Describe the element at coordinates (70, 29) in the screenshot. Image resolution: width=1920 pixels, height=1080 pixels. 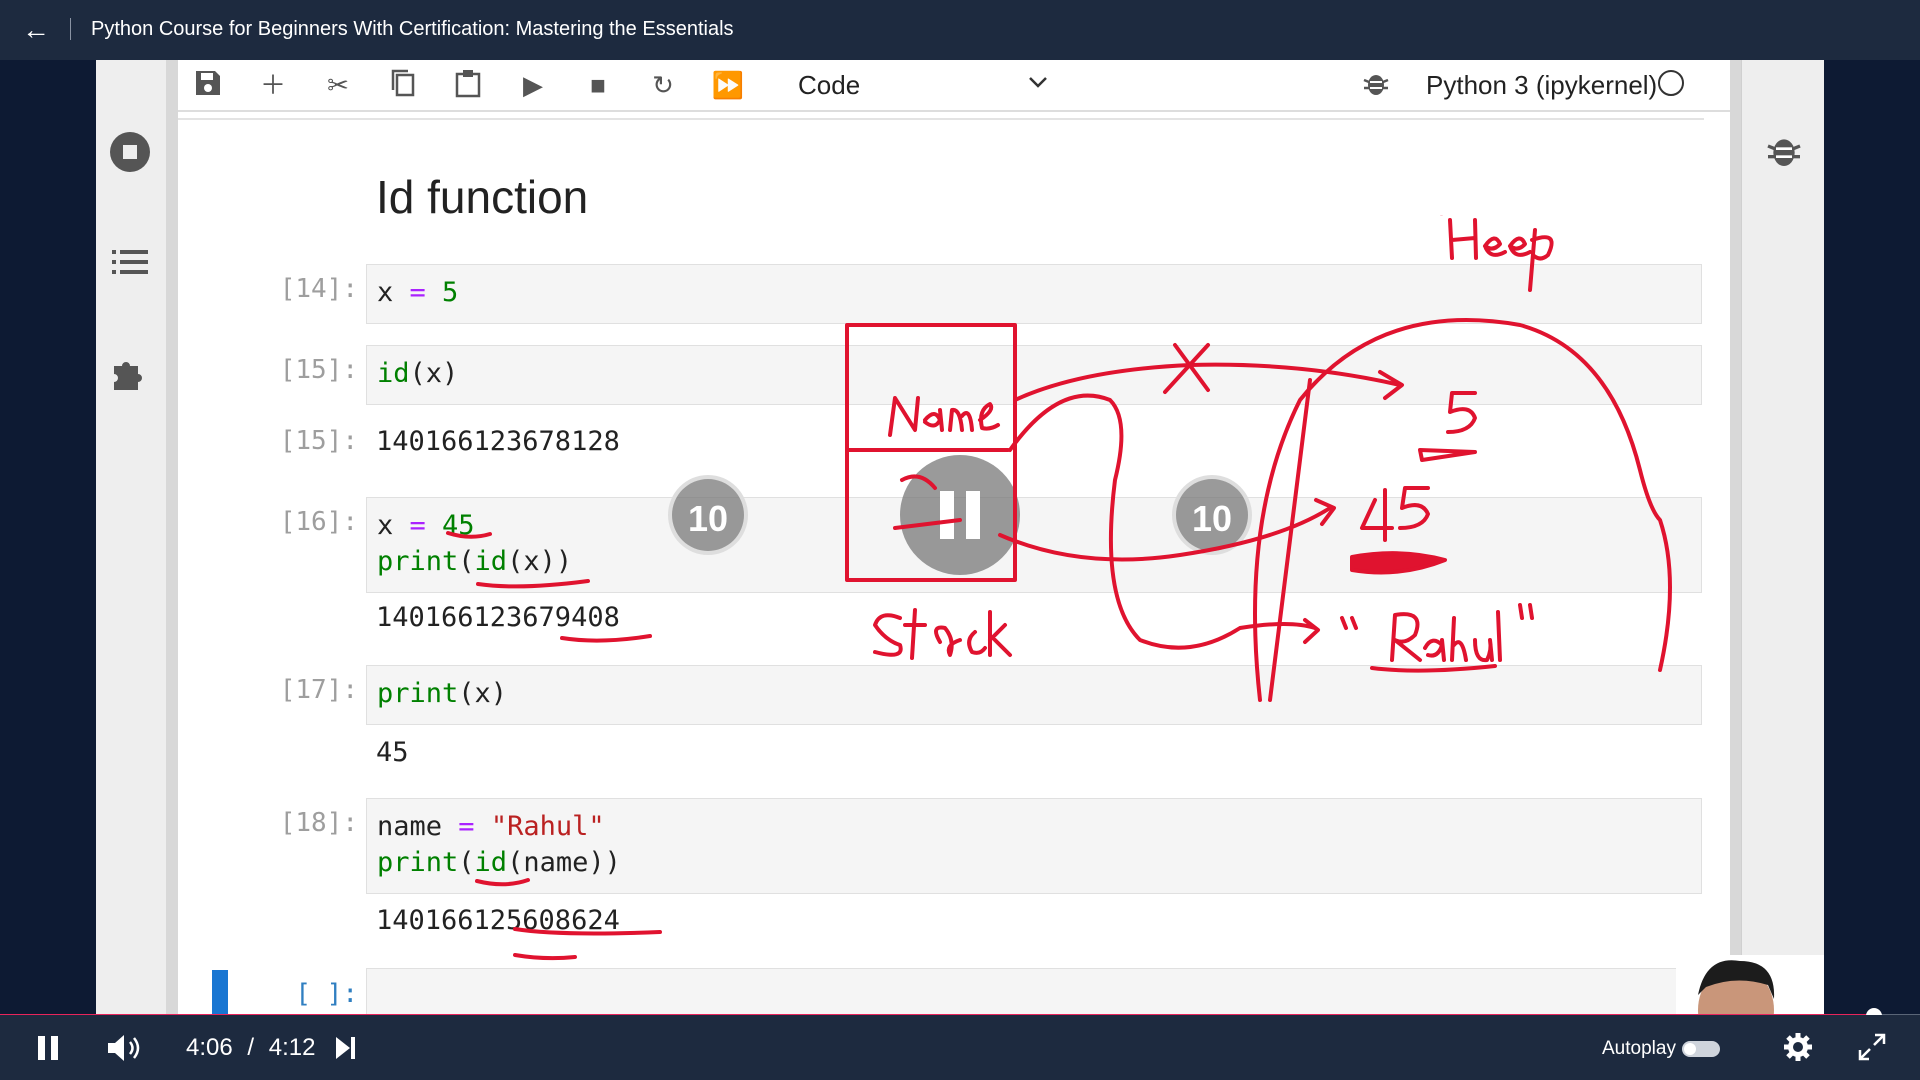
I see `header-divider` at that location.